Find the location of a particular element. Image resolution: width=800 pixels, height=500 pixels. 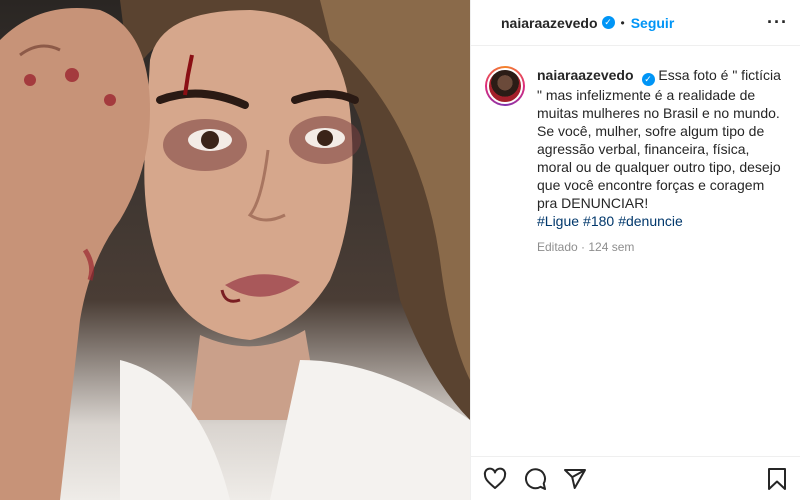

bookmark-icon is located at coordinates (777, 479).